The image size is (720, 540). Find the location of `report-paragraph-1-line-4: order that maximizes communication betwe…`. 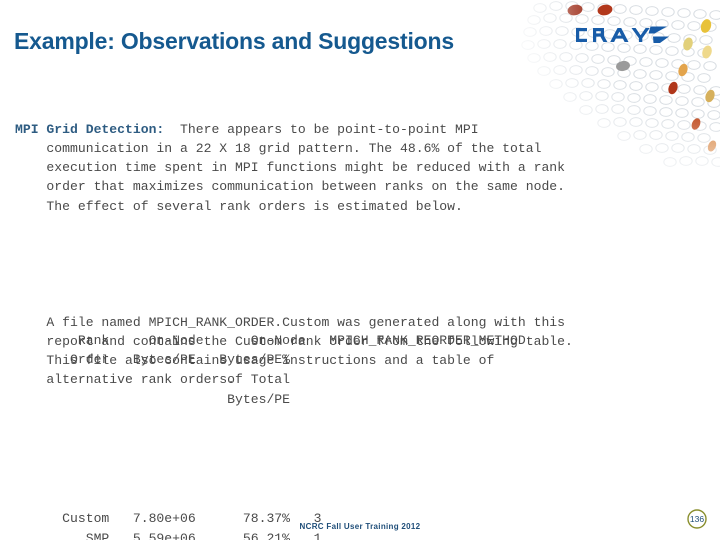

report-paragraph-1-line-4: order that maximizes communication betwe… is located at coordinates (290, 187).